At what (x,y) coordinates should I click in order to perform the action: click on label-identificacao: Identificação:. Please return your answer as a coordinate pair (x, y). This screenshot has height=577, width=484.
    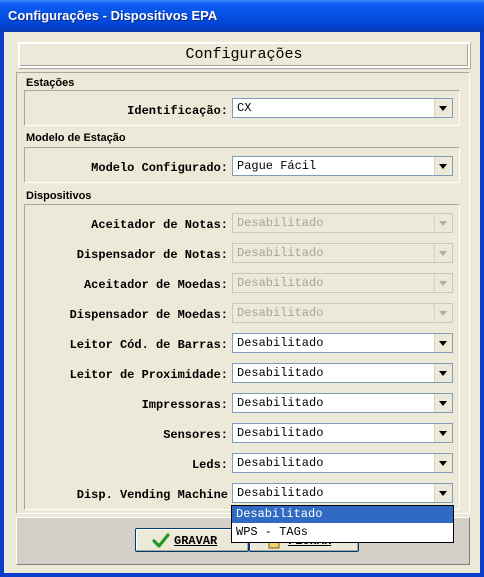
    Looking at the image, I should click on (177, 111).